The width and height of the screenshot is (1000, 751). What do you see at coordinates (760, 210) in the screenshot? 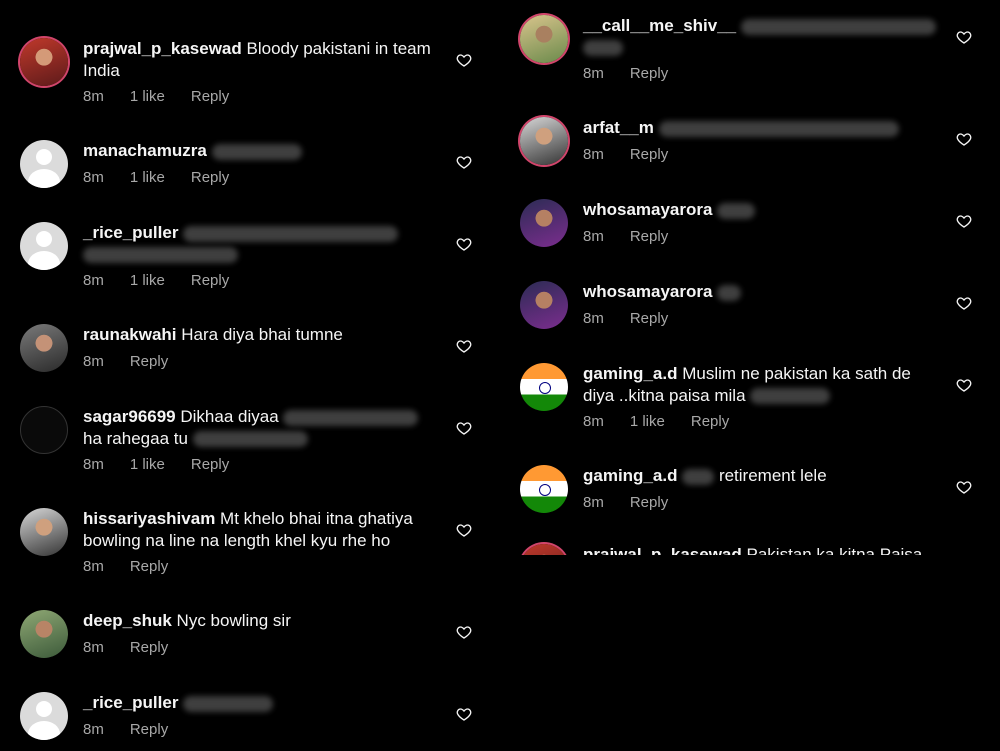
I see `comment-text: whosamayarora` at bounding box center [760, 210].